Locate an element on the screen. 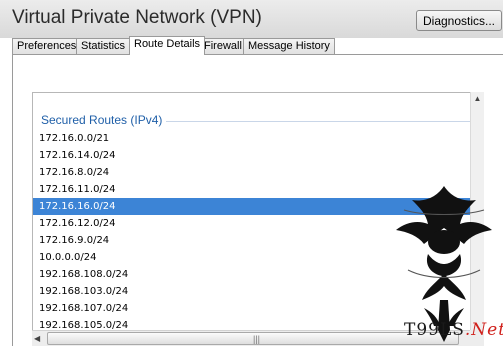 The image size is (503, 346). route-group-header: Secured Routes (IPv4) is located at coordinates (252, 121).